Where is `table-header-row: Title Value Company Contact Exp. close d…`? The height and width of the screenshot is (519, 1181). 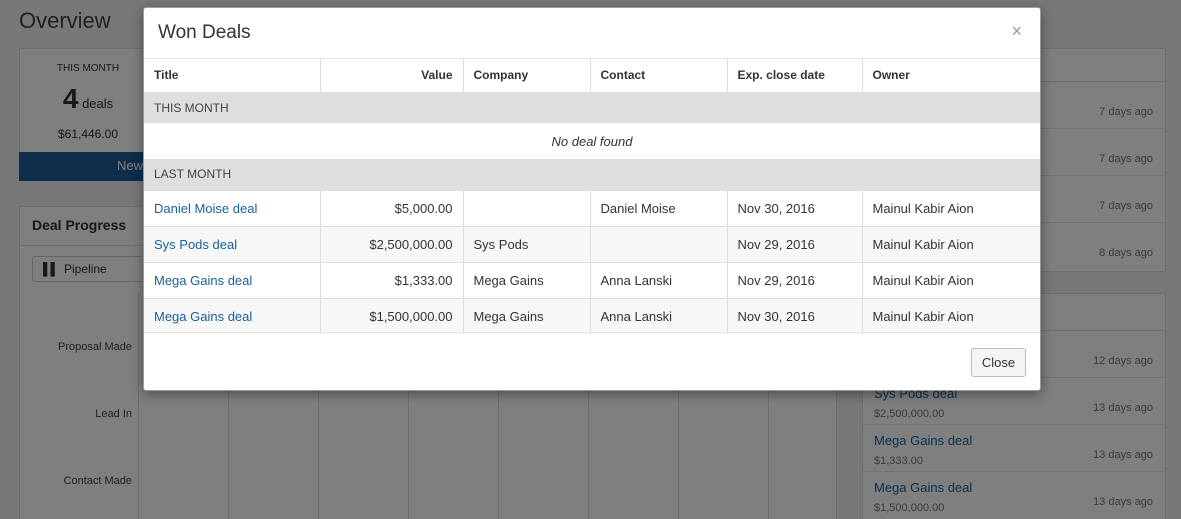
table-header-row: Title Value Company Contact Exp. close d… is located at coordinates (592, 76).